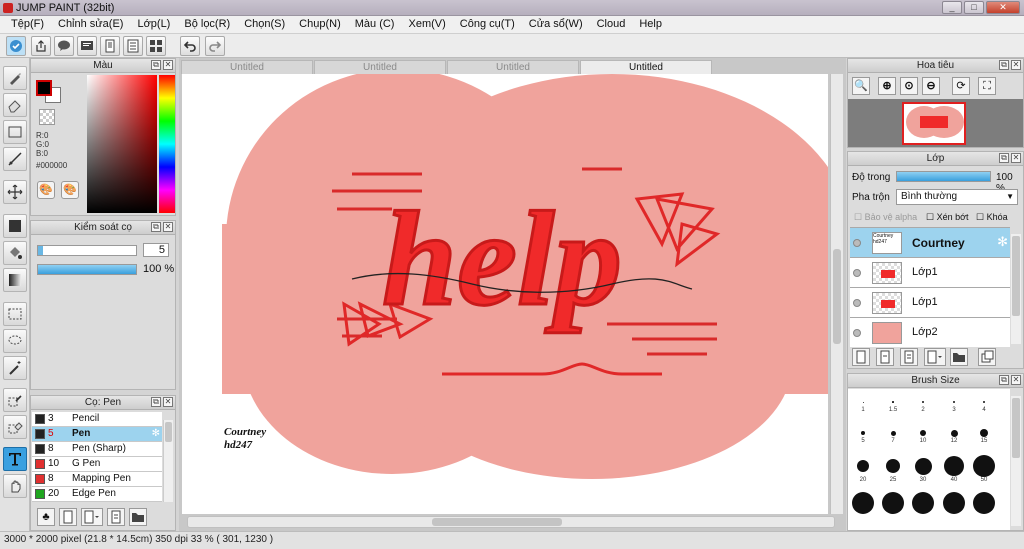 The height and width of the screenshot is (549, 1024). I want to click on fill-shape-tool, so click(15, 226).